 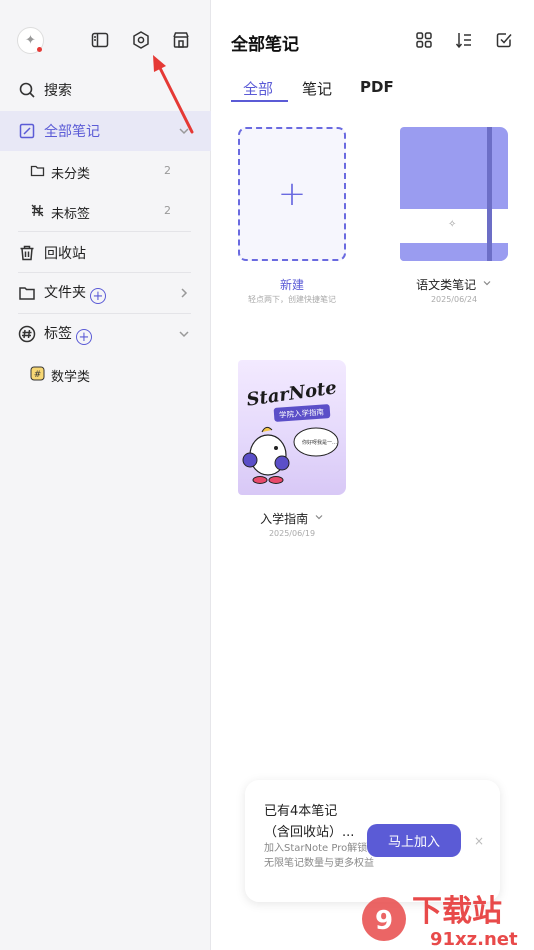 What do you see at coordinates (504, 40) in the screenshot?
I see `select-icon` at bounding box center [504, 40].